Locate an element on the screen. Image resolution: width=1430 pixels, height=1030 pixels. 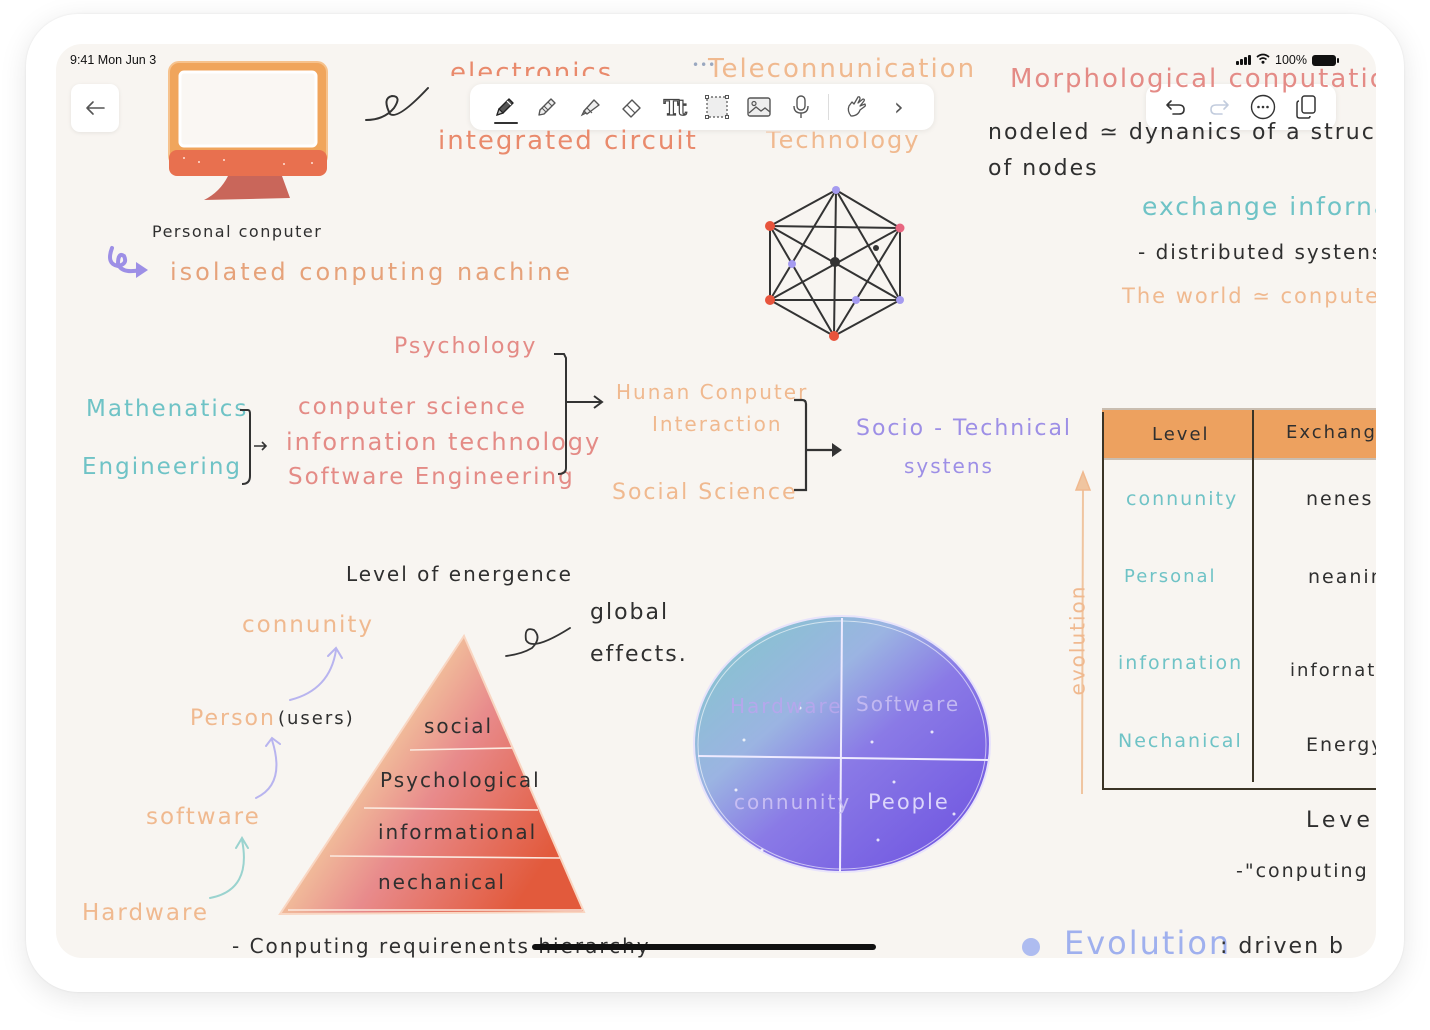
note-driven-by: : driven b is located at coordinates (1282, 946).